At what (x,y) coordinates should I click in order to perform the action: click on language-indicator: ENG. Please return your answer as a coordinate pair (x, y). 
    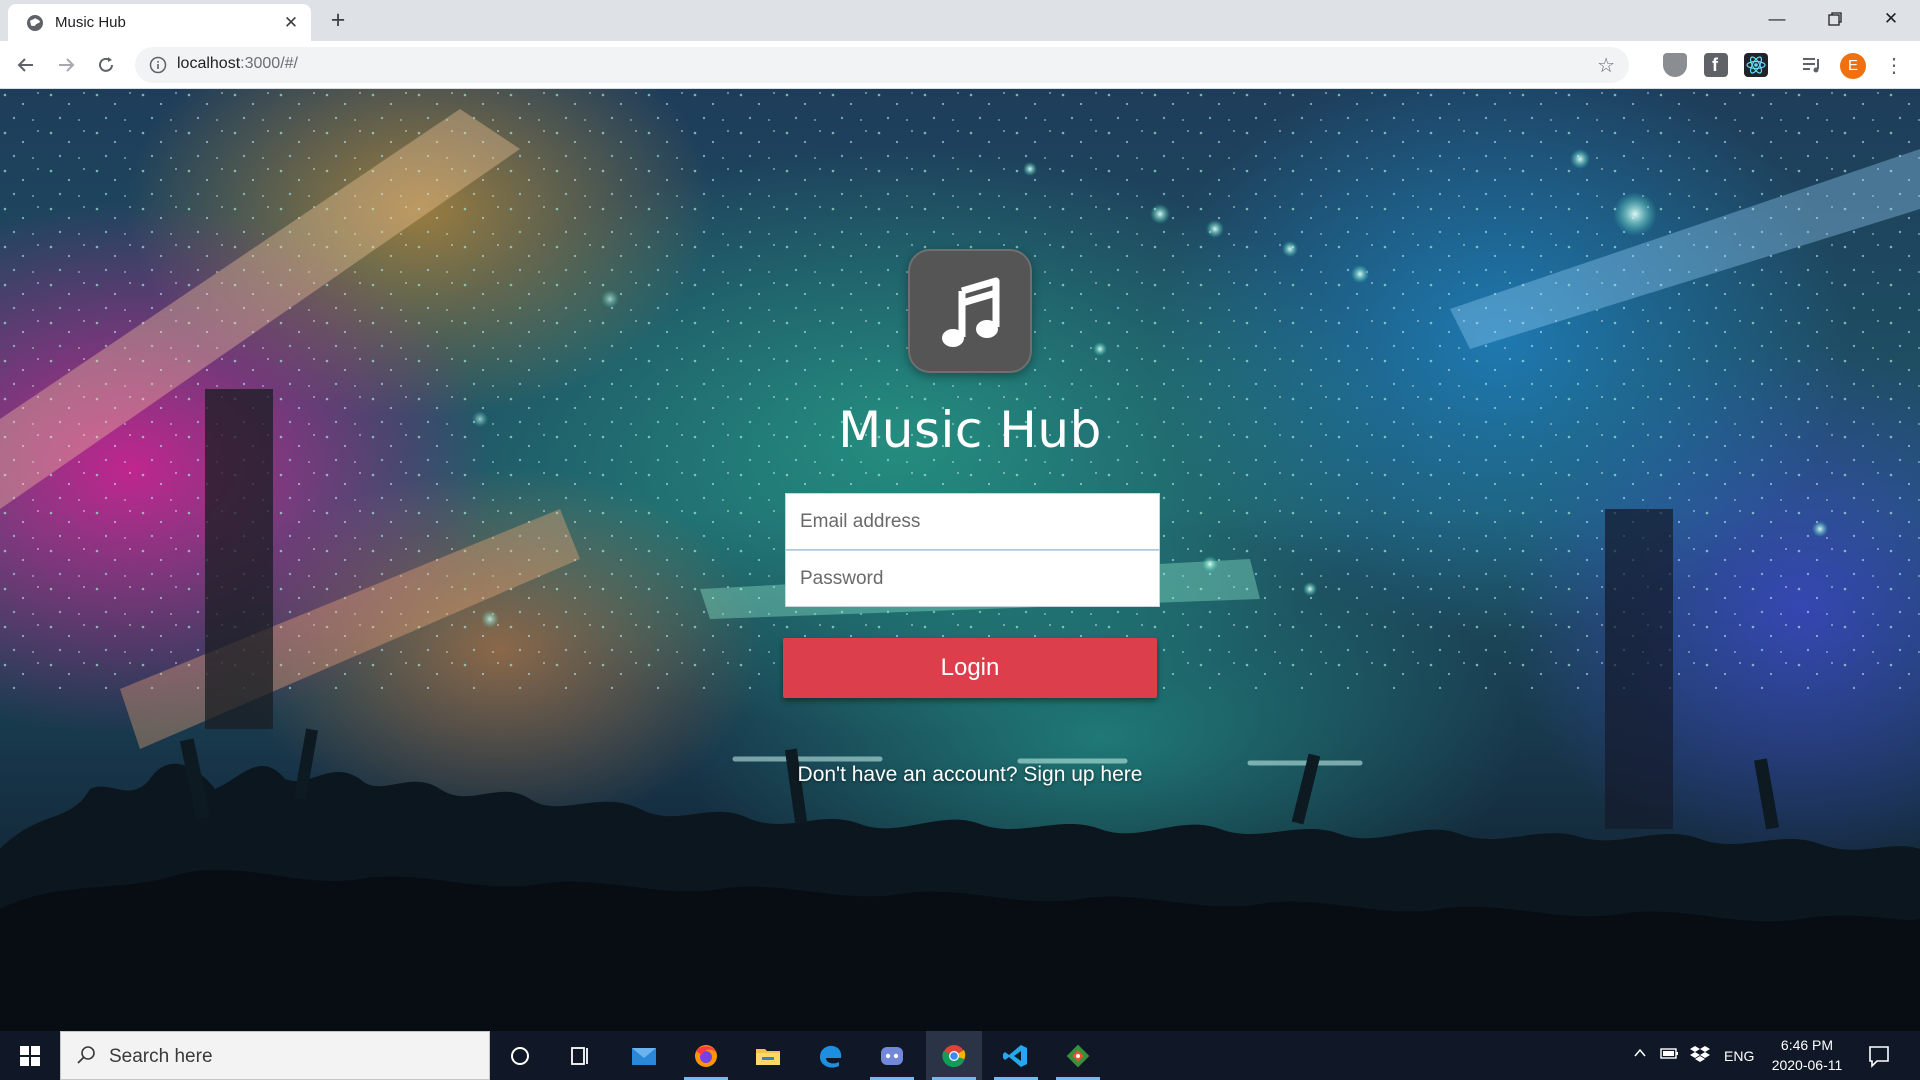
    Looking at the image, I should click on (1739, 1064).